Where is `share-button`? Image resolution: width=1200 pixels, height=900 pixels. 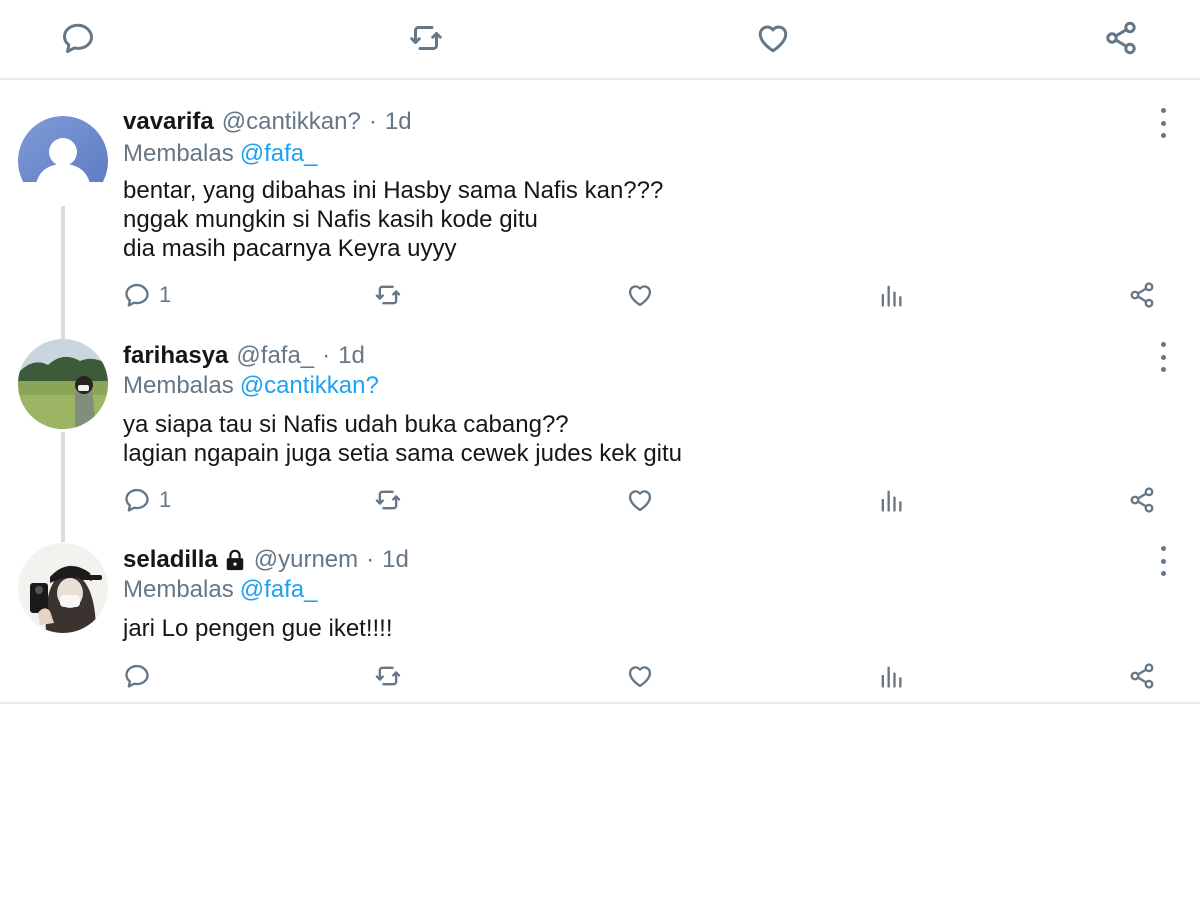
share-button is located at coordinates (1142, 676).